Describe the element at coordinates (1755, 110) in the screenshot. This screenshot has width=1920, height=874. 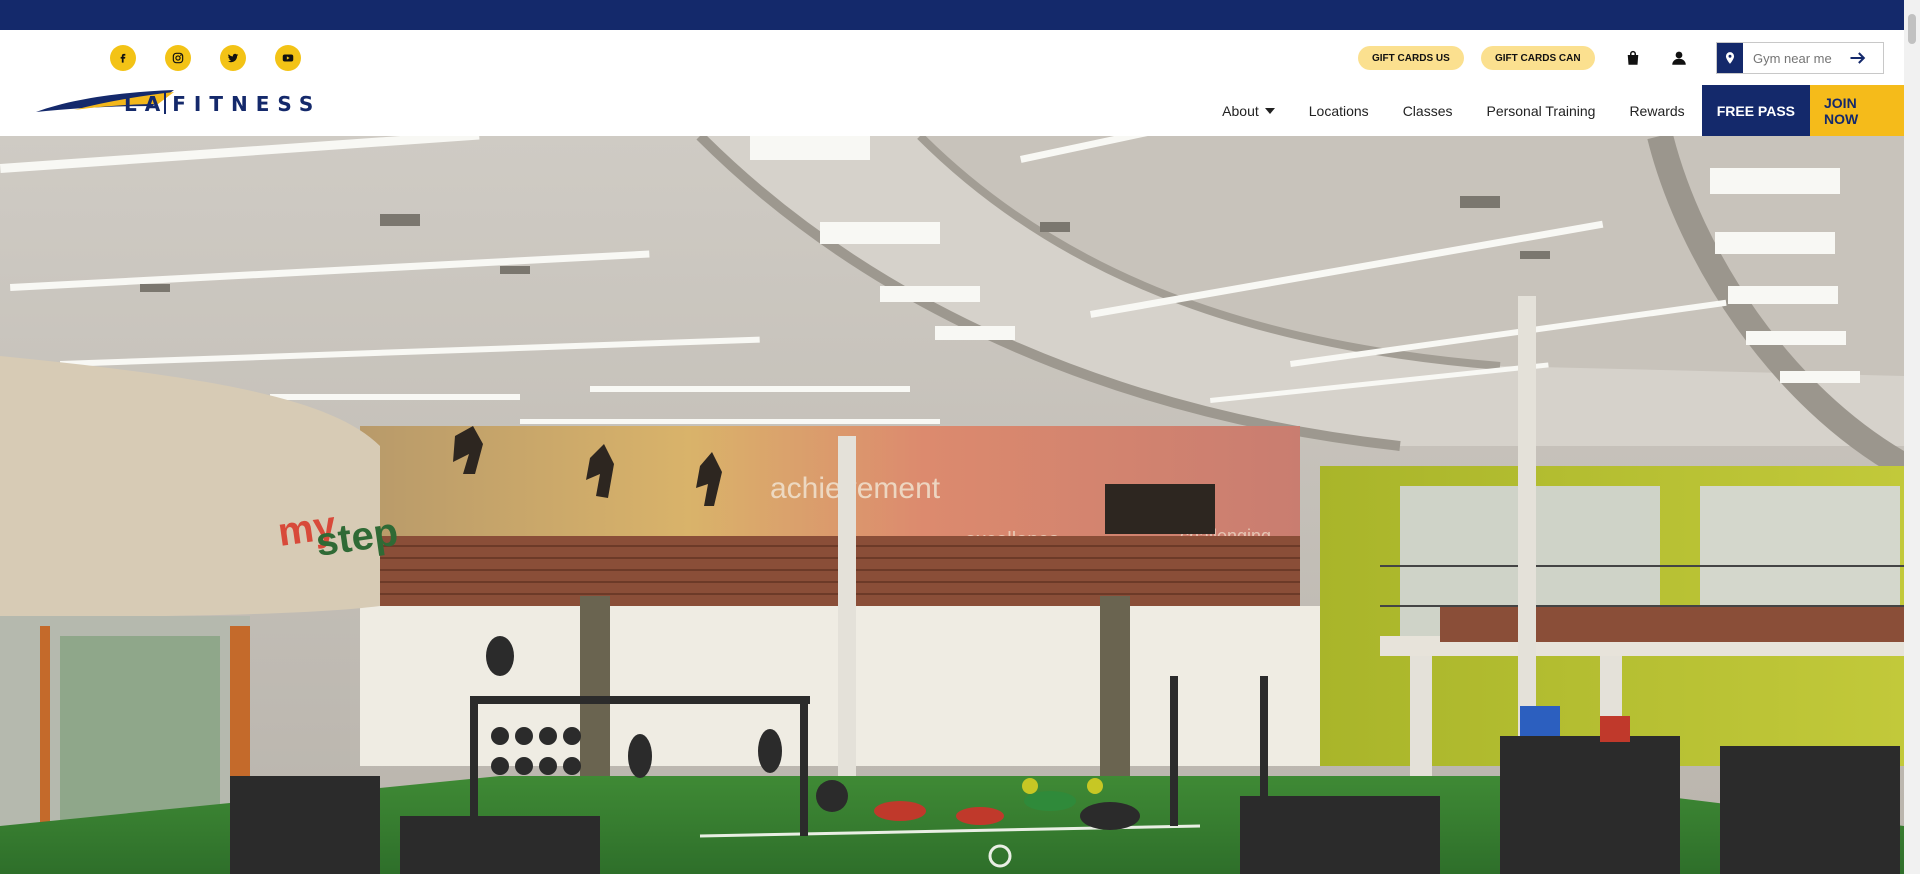
I see `free-pass-button: FREE PASS` at that location.